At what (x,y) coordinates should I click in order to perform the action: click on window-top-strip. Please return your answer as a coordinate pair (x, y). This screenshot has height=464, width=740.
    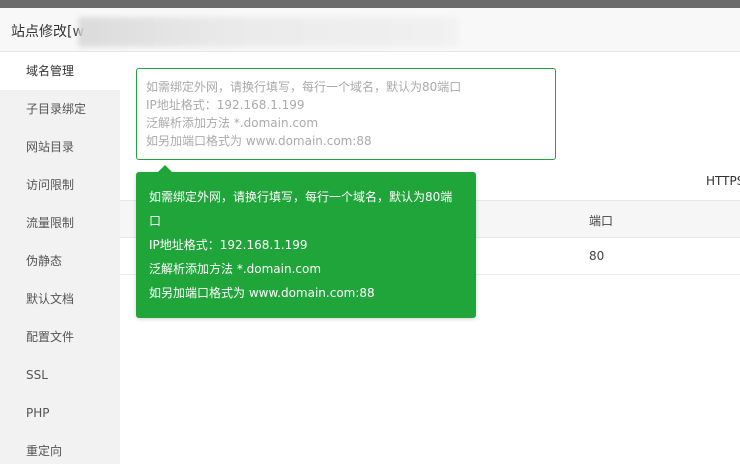
    Looking at the image, I should click on (370, 4).